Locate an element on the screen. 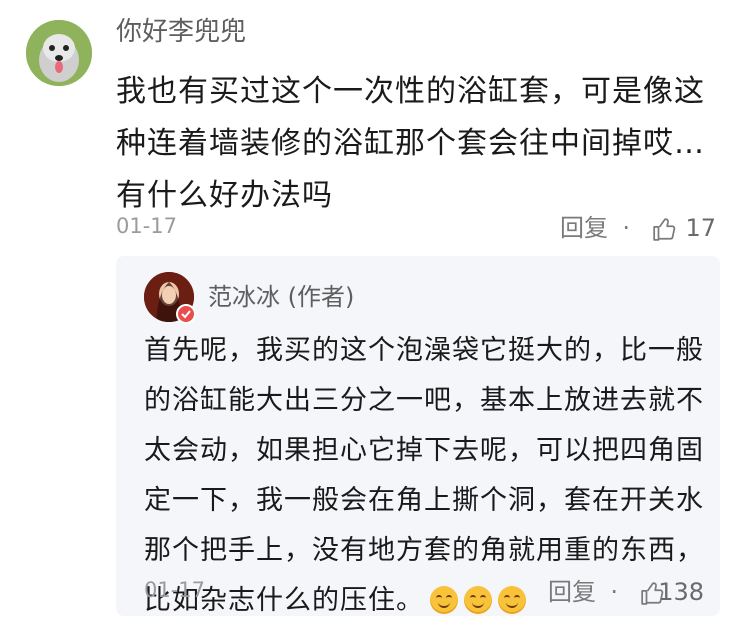 This screenshot has height=626, width=750. reply-meta: 01-17 回复 · 138 is located at coordinates (424, 592).